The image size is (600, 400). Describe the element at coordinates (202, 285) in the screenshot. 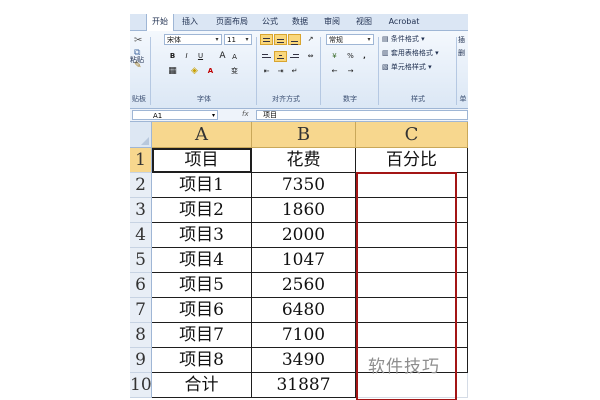

I see `cell-a6: 项目5` at that location.